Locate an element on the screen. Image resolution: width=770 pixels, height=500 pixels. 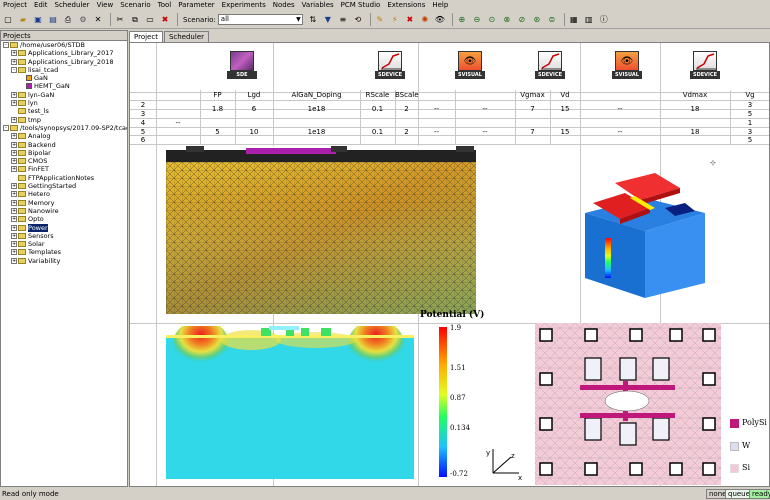
column-header-vd: Vd is located at coordinates (565, 95).